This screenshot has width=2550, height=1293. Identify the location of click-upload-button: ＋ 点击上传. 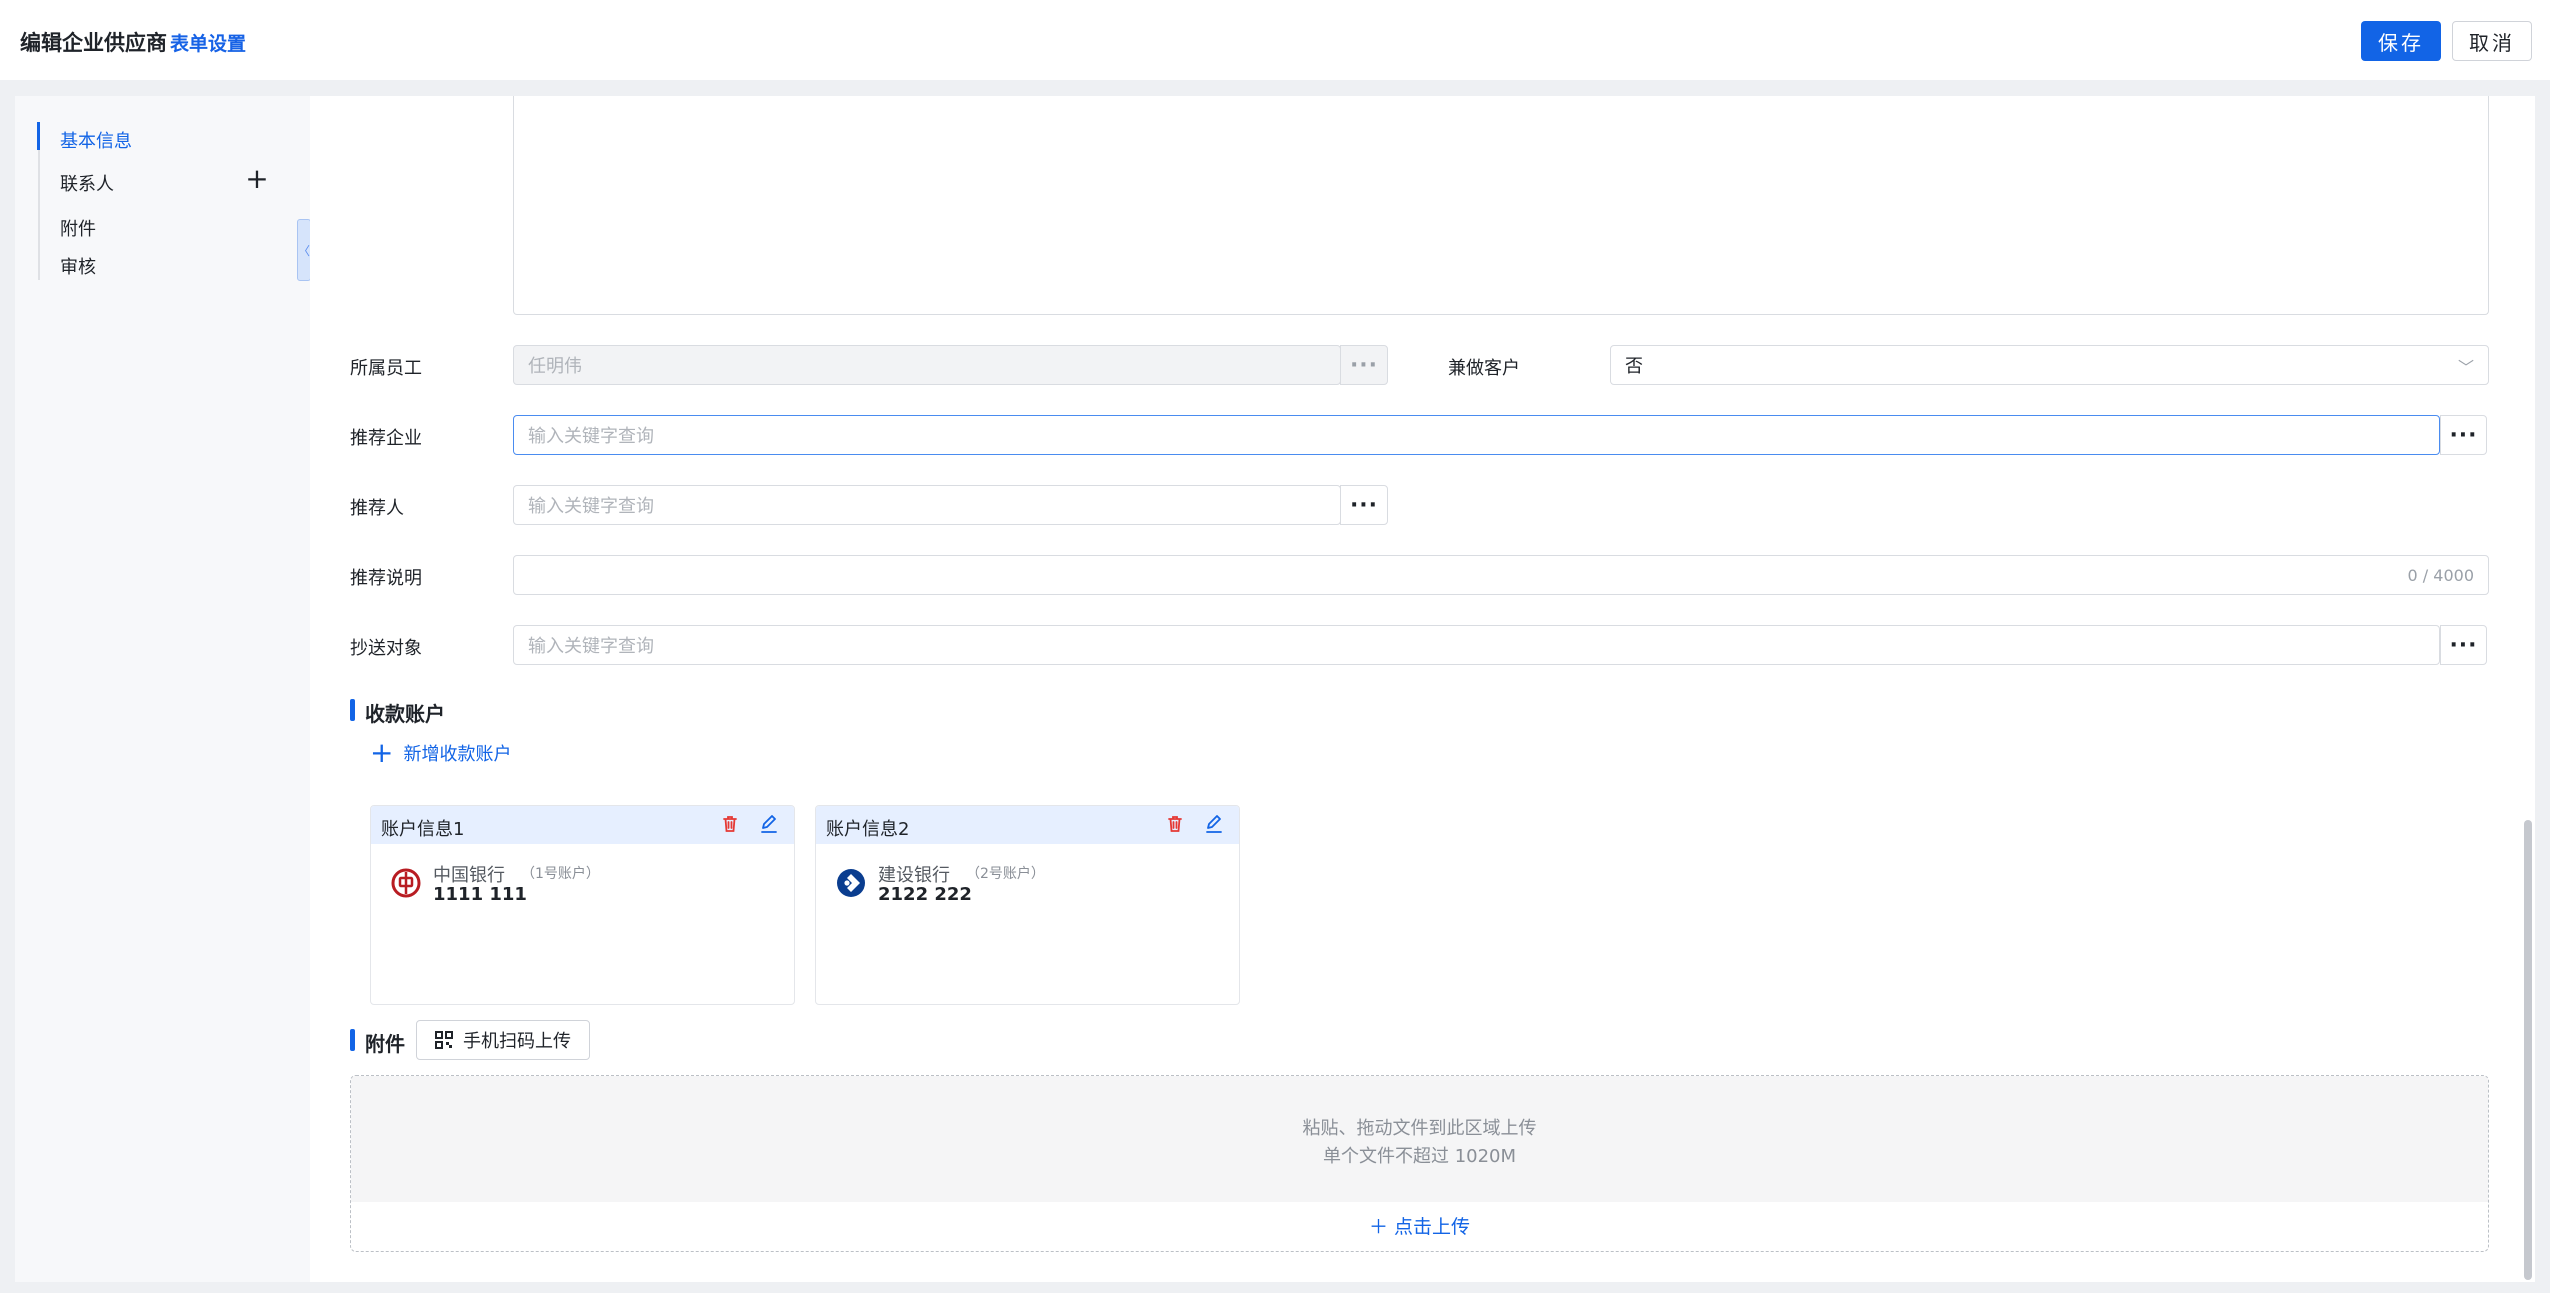
(1419, 1225).